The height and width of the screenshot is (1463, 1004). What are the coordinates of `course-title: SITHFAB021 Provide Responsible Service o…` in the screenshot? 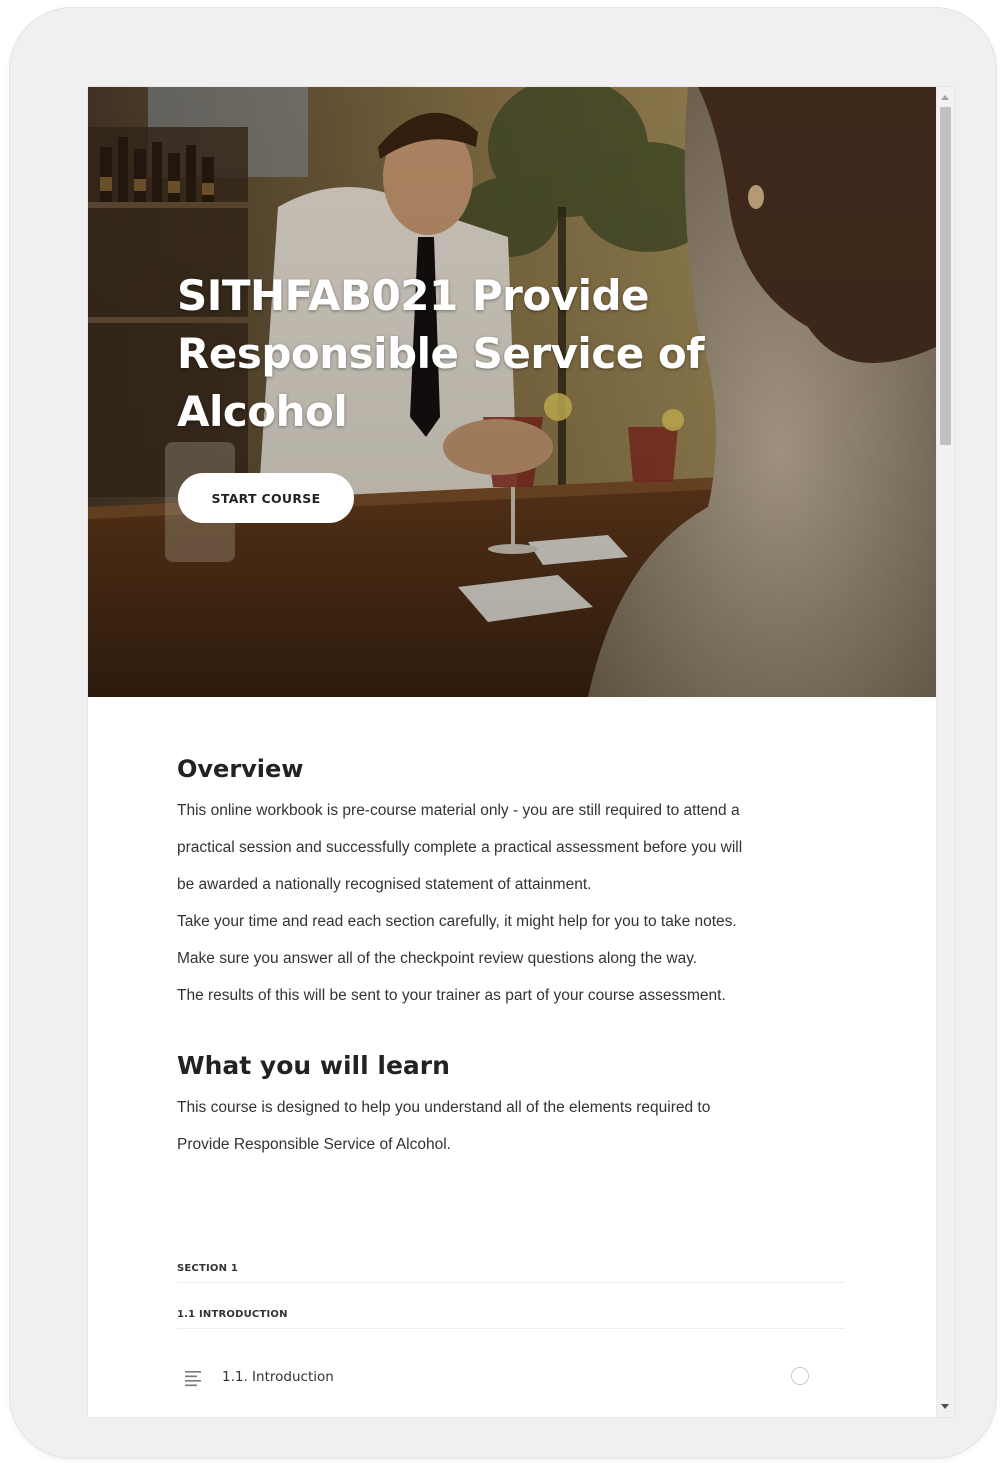 It's located at (440, 353).